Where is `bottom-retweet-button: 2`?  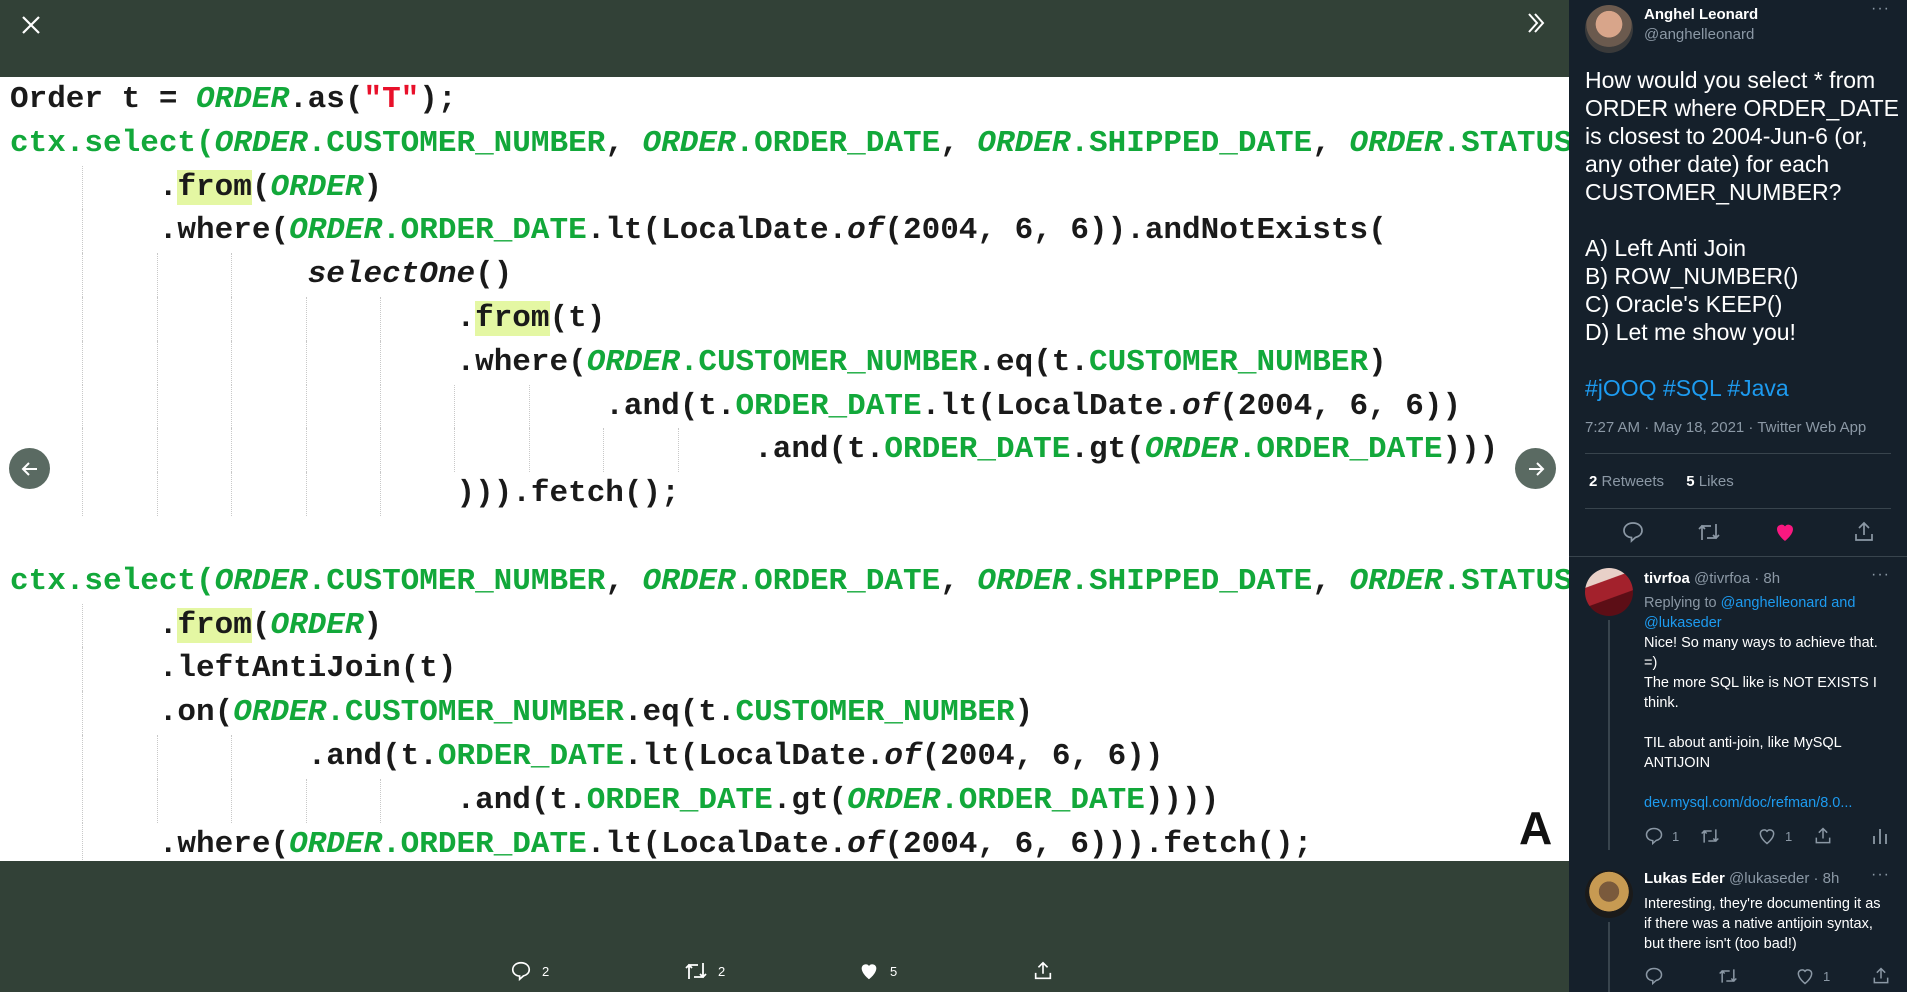
bottom-retweet-button: 2 is located at coordinates (704, 971).